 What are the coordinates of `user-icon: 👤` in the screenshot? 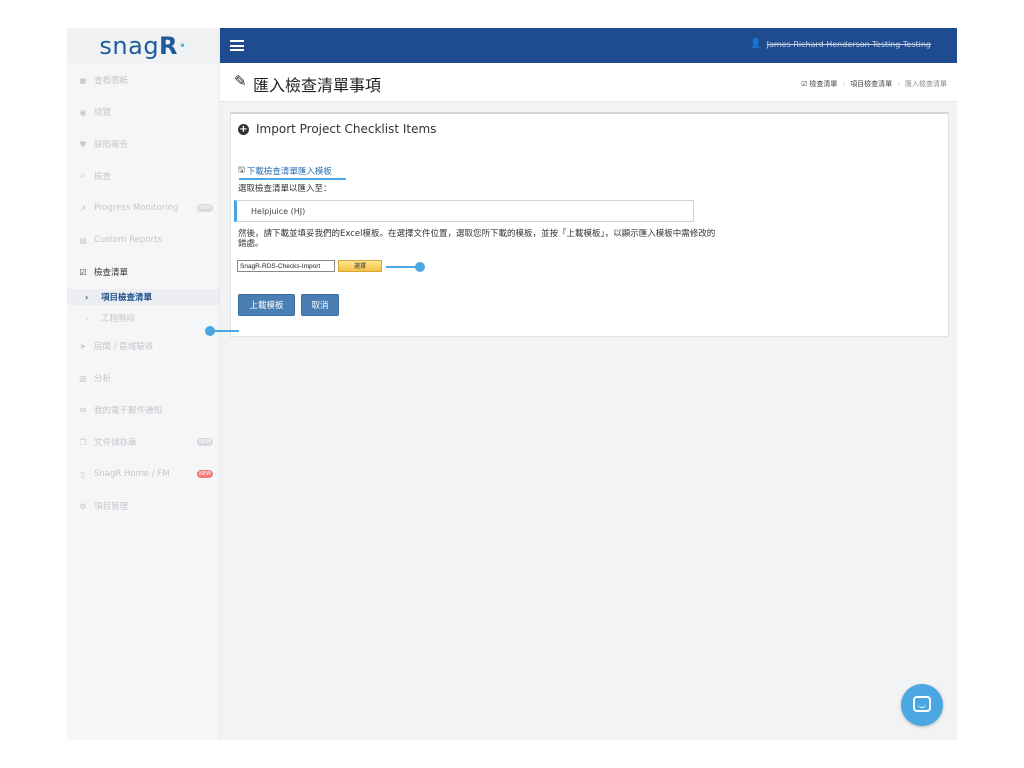 It's located at (756, 44).